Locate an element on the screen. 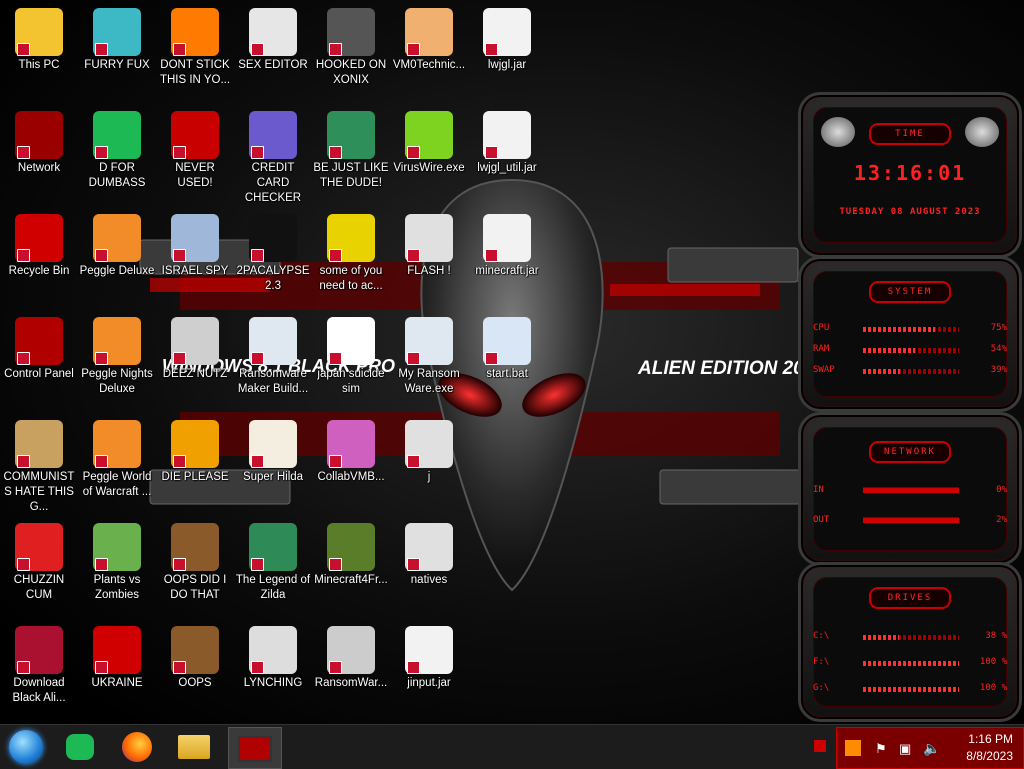 Image resolution: width=1024 pixels, height=769 pixels. network-status-icon: ▣ is located at coordinates (905, 749).